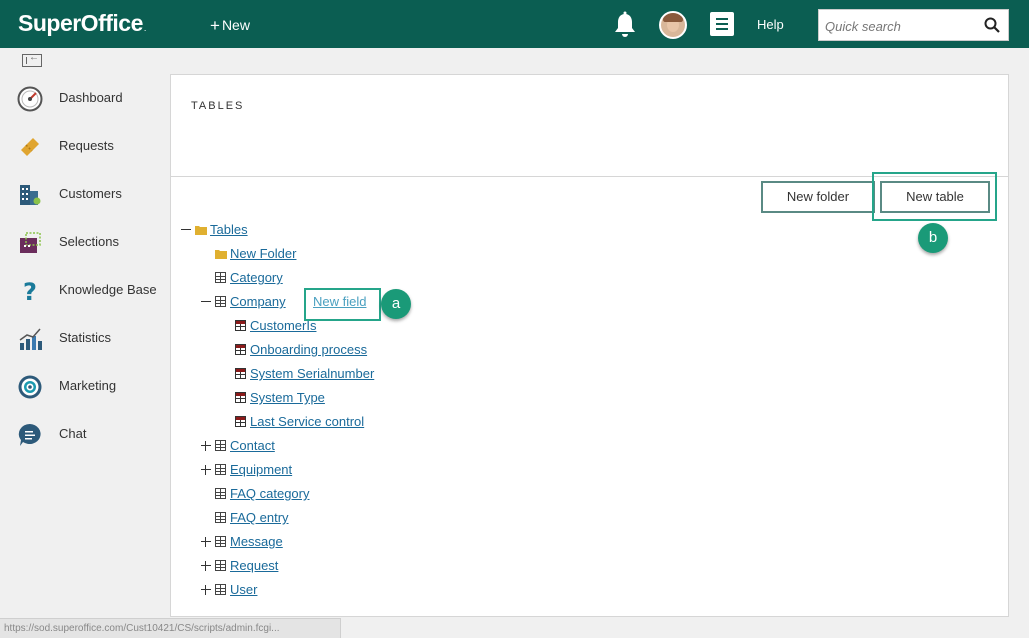 Image resolution: width=1029 pixels, height=638 pixels. What do you see at coordinates (30, 242) in the screenshot?
I see `selection-icon` at bounding box center [30, 242].